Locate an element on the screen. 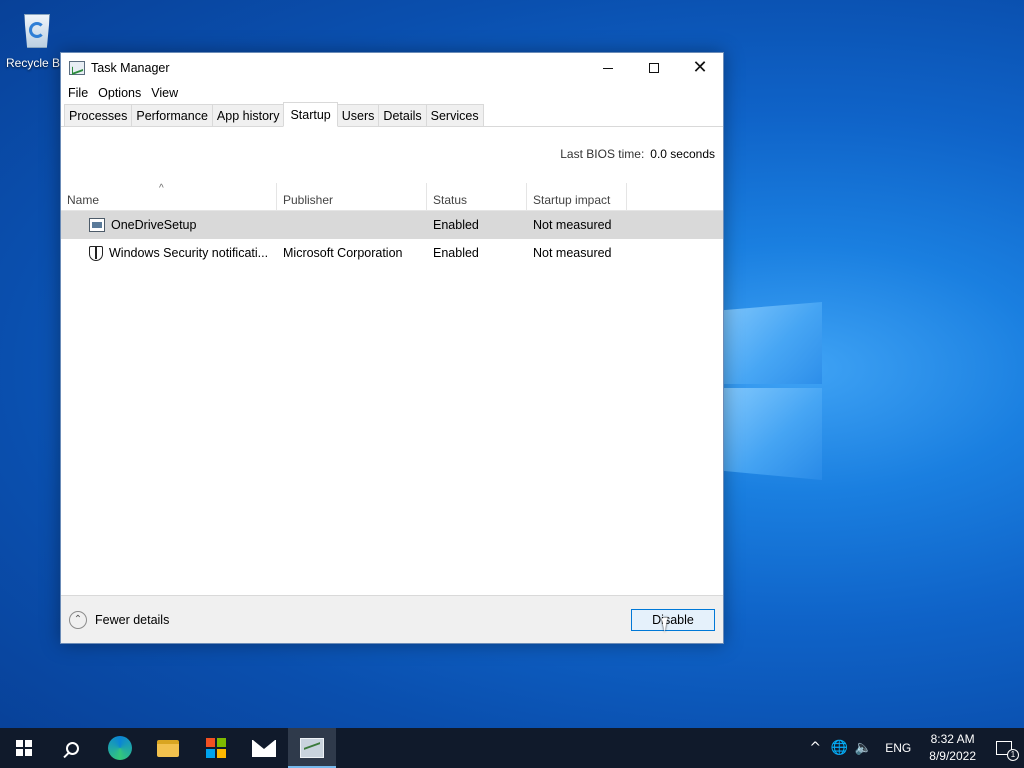 The height and width of the screenshot is (768, 1024). window-controls: ✕ is located at coordinates (654, 68).